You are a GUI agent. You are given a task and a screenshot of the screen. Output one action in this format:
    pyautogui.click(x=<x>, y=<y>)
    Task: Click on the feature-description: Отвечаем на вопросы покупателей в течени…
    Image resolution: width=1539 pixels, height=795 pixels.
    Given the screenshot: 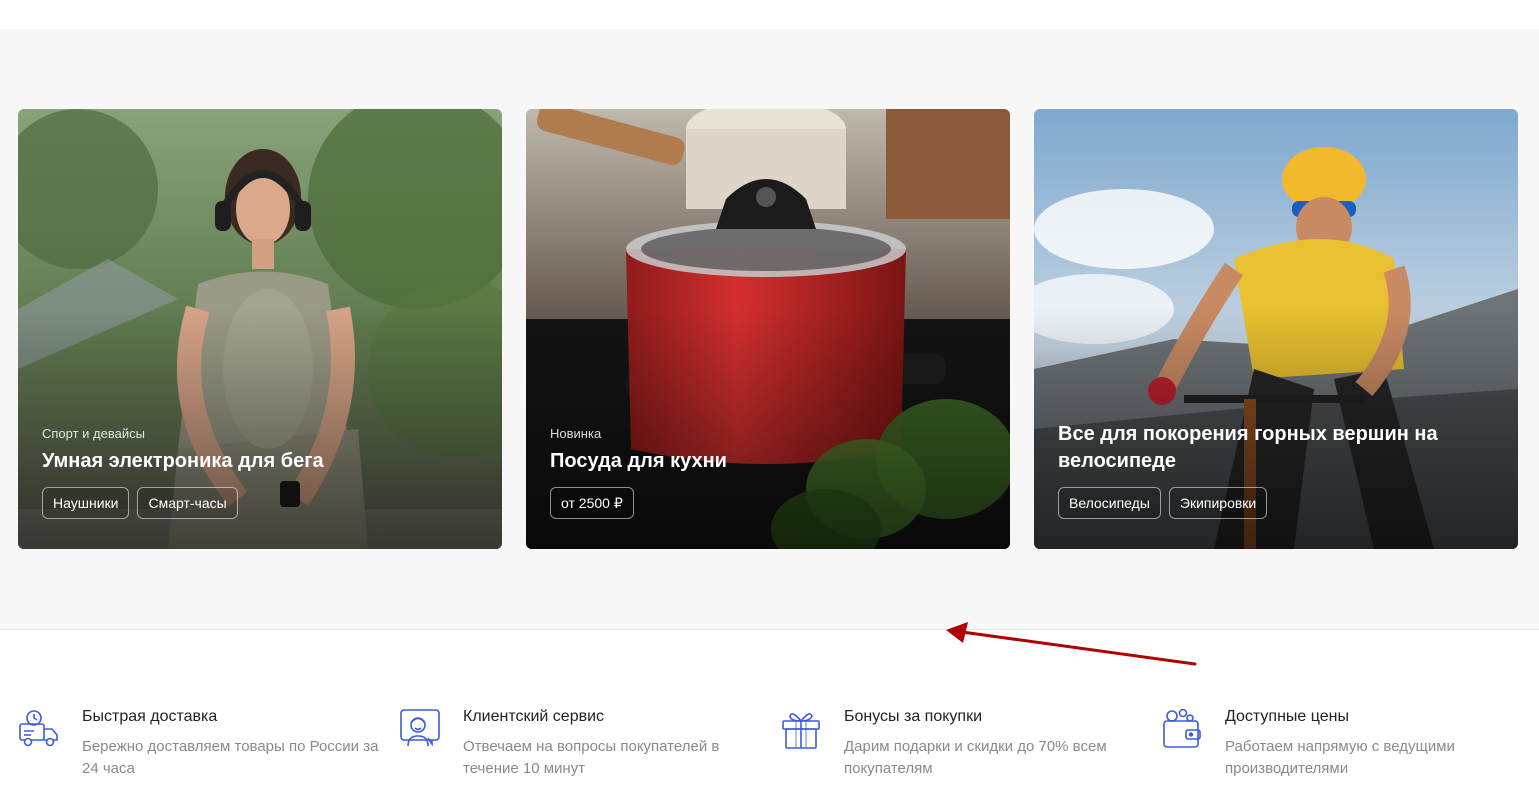 What is the action you would take?
    pyautogui.click(x=591, y=757)
    